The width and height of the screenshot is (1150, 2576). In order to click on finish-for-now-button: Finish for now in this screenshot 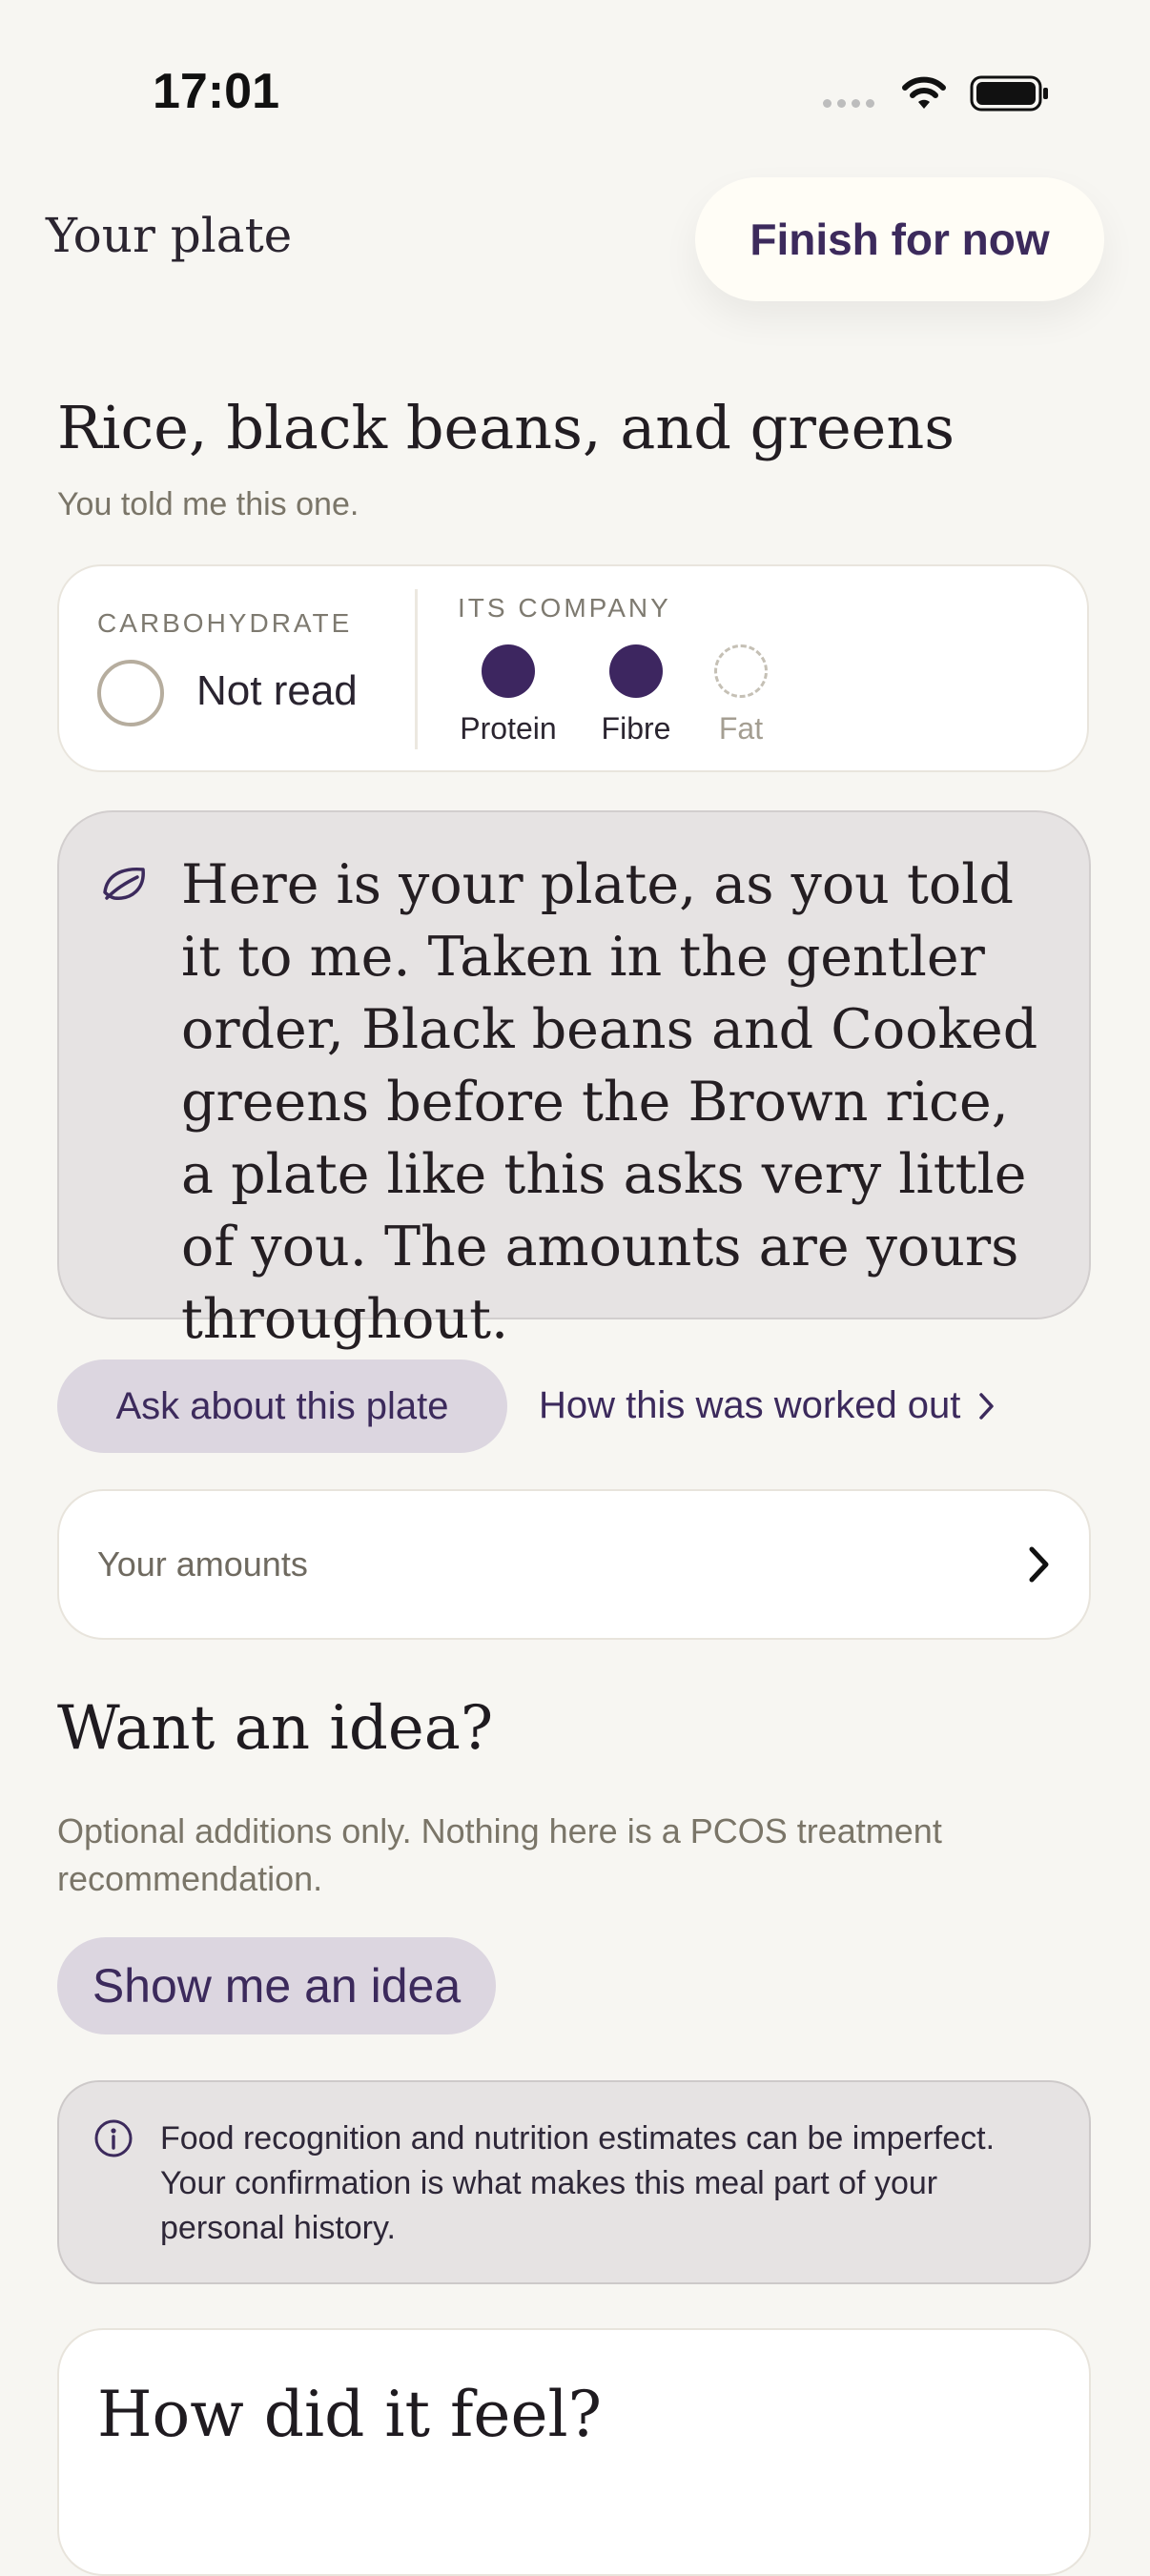, I will do `click(899, 239)`.